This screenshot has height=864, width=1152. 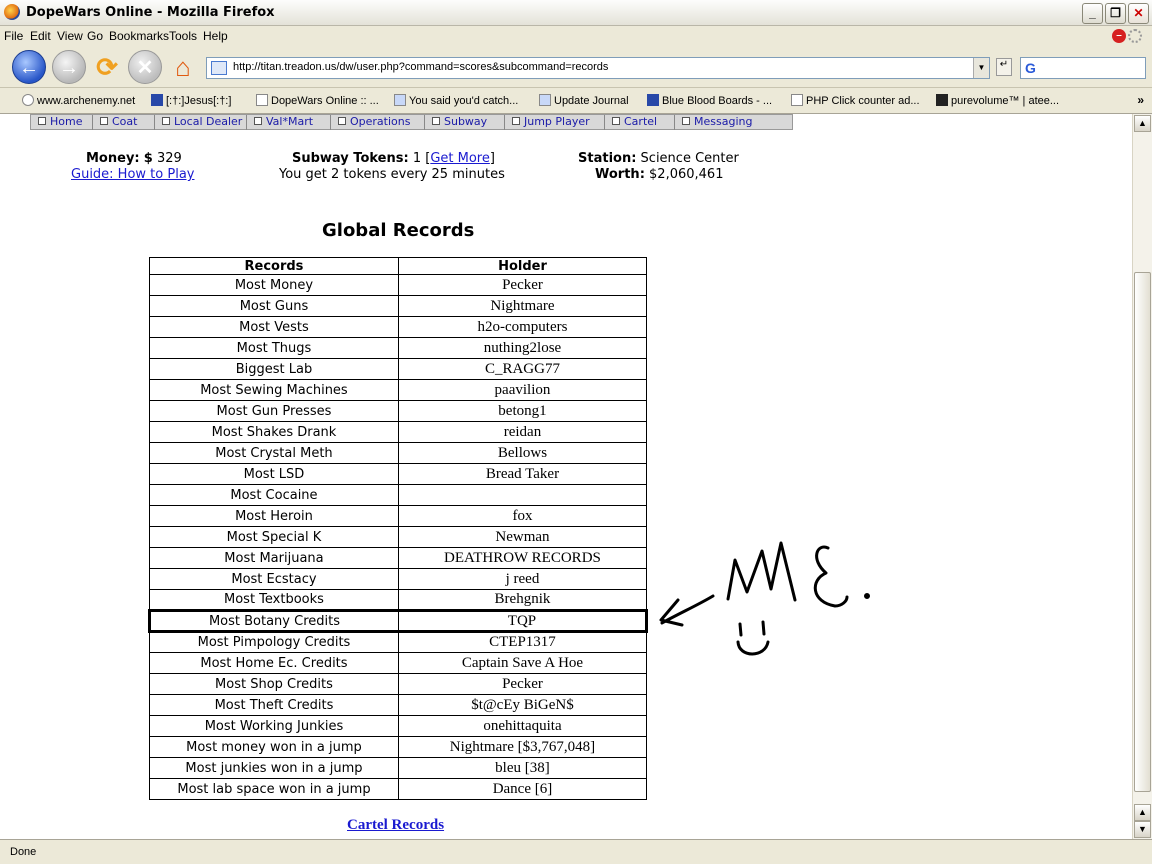 What do you see at coordinates (139, 36) in the screenshot?
I see `menu-bookmarks: Bookmarks` at bounding box center [139, 36].